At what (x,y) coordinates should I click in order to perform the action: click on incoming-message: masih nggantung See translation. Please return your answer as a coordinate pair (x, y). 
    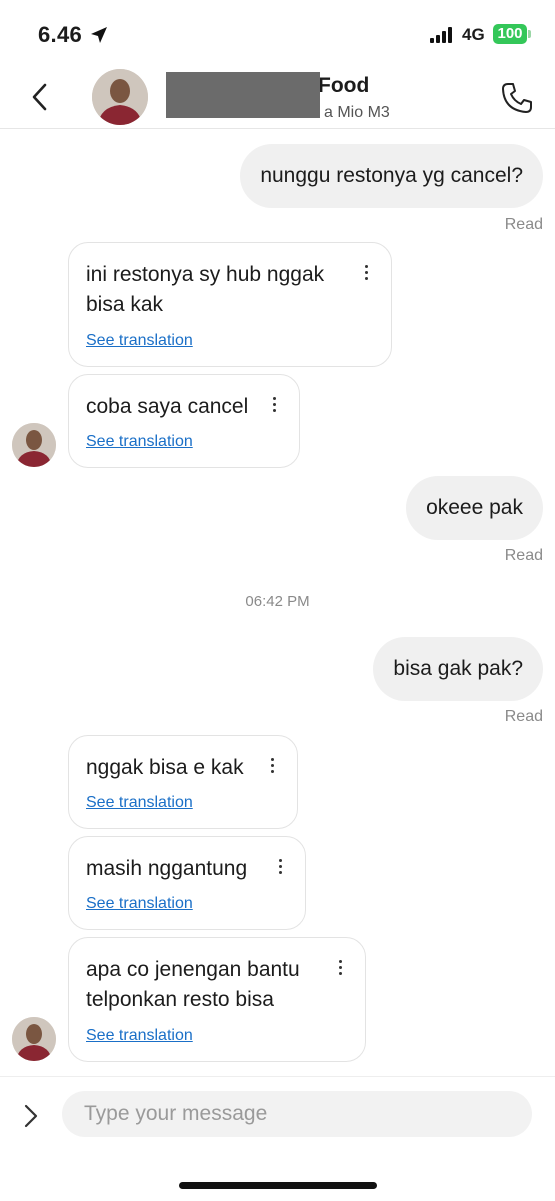
    Looking at the image, I should click on (187, 883).